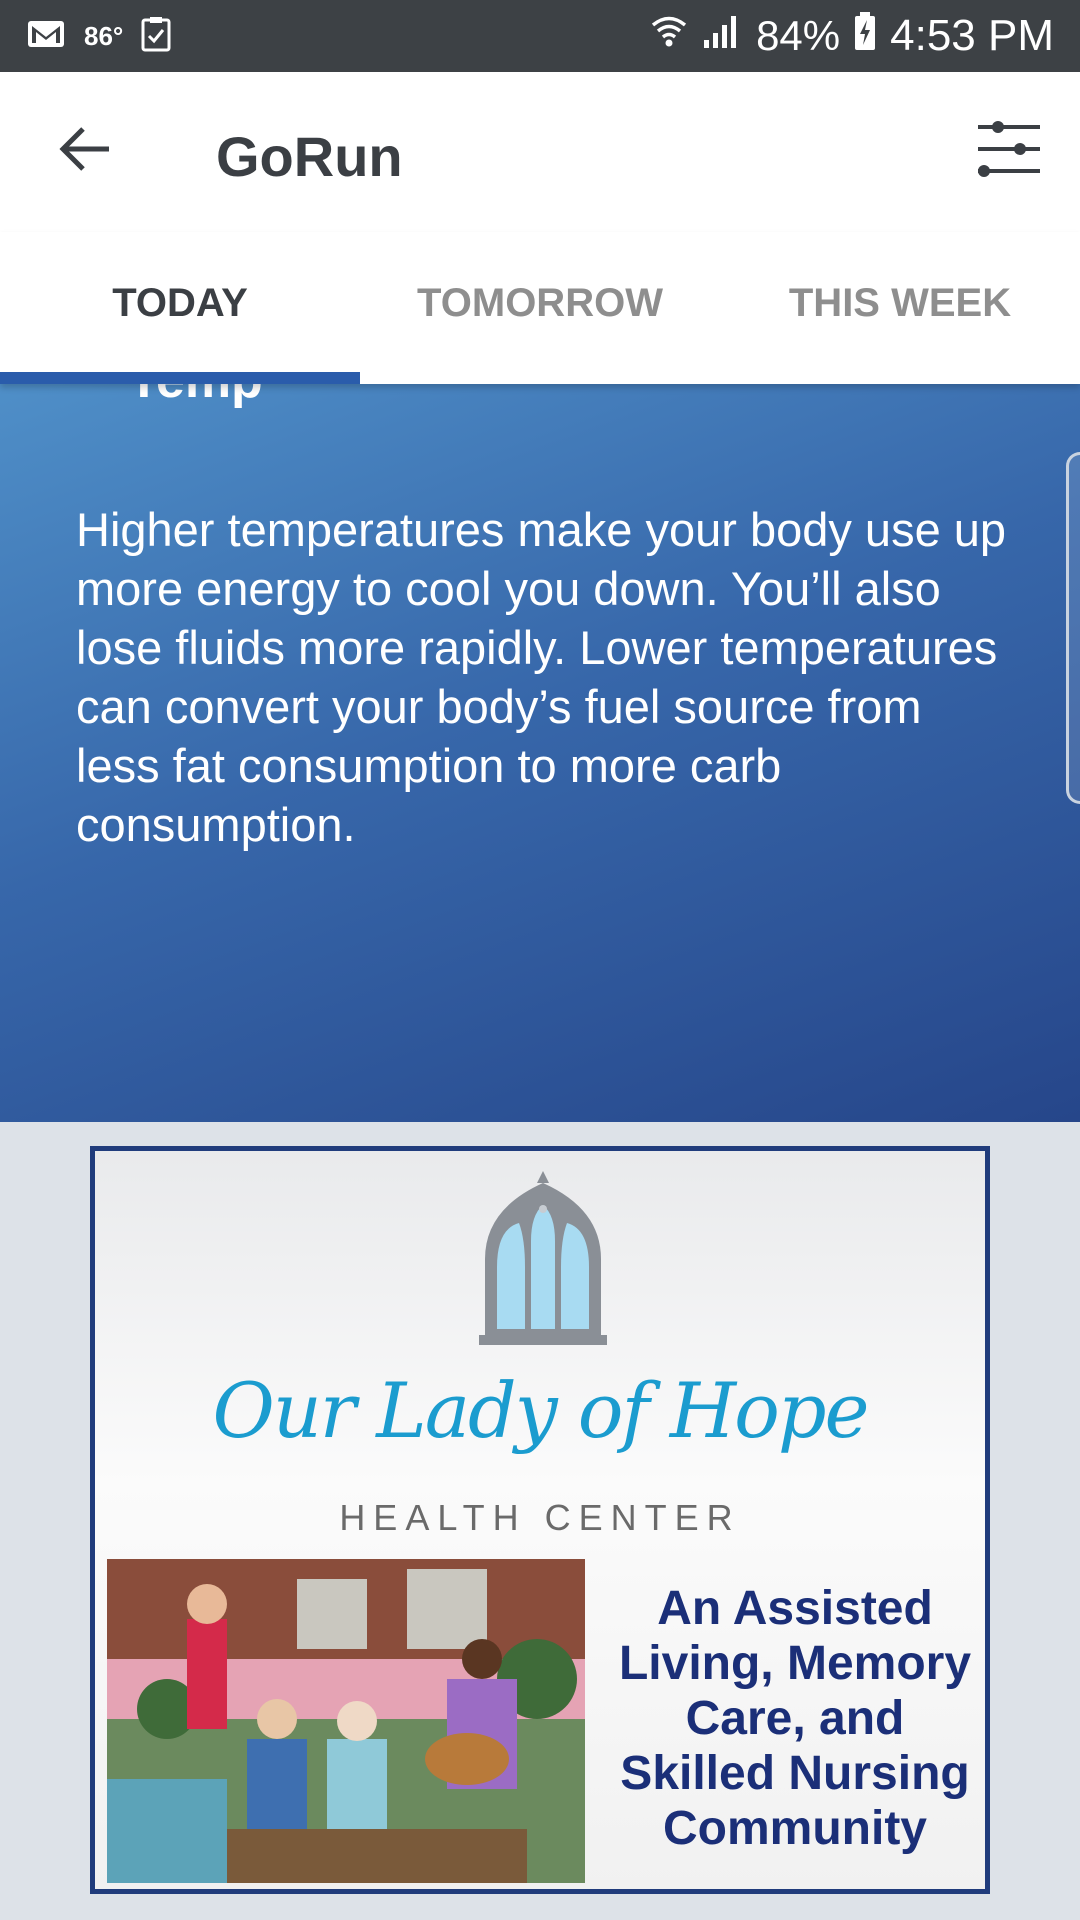 The height and width of the screenshot is (1920, 1080). Describe the element at coordinates (180, 308) in the screenshot. I see `tab-today: TODAY` at that location.